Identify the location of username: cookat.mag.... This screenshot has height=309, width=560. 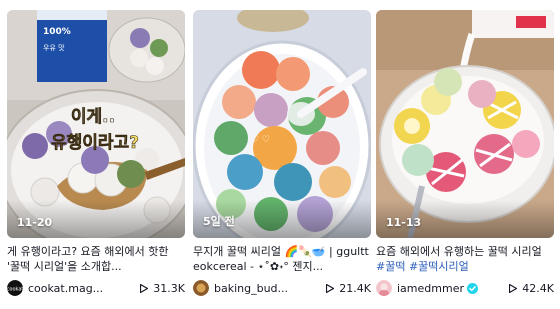
(80, 288).